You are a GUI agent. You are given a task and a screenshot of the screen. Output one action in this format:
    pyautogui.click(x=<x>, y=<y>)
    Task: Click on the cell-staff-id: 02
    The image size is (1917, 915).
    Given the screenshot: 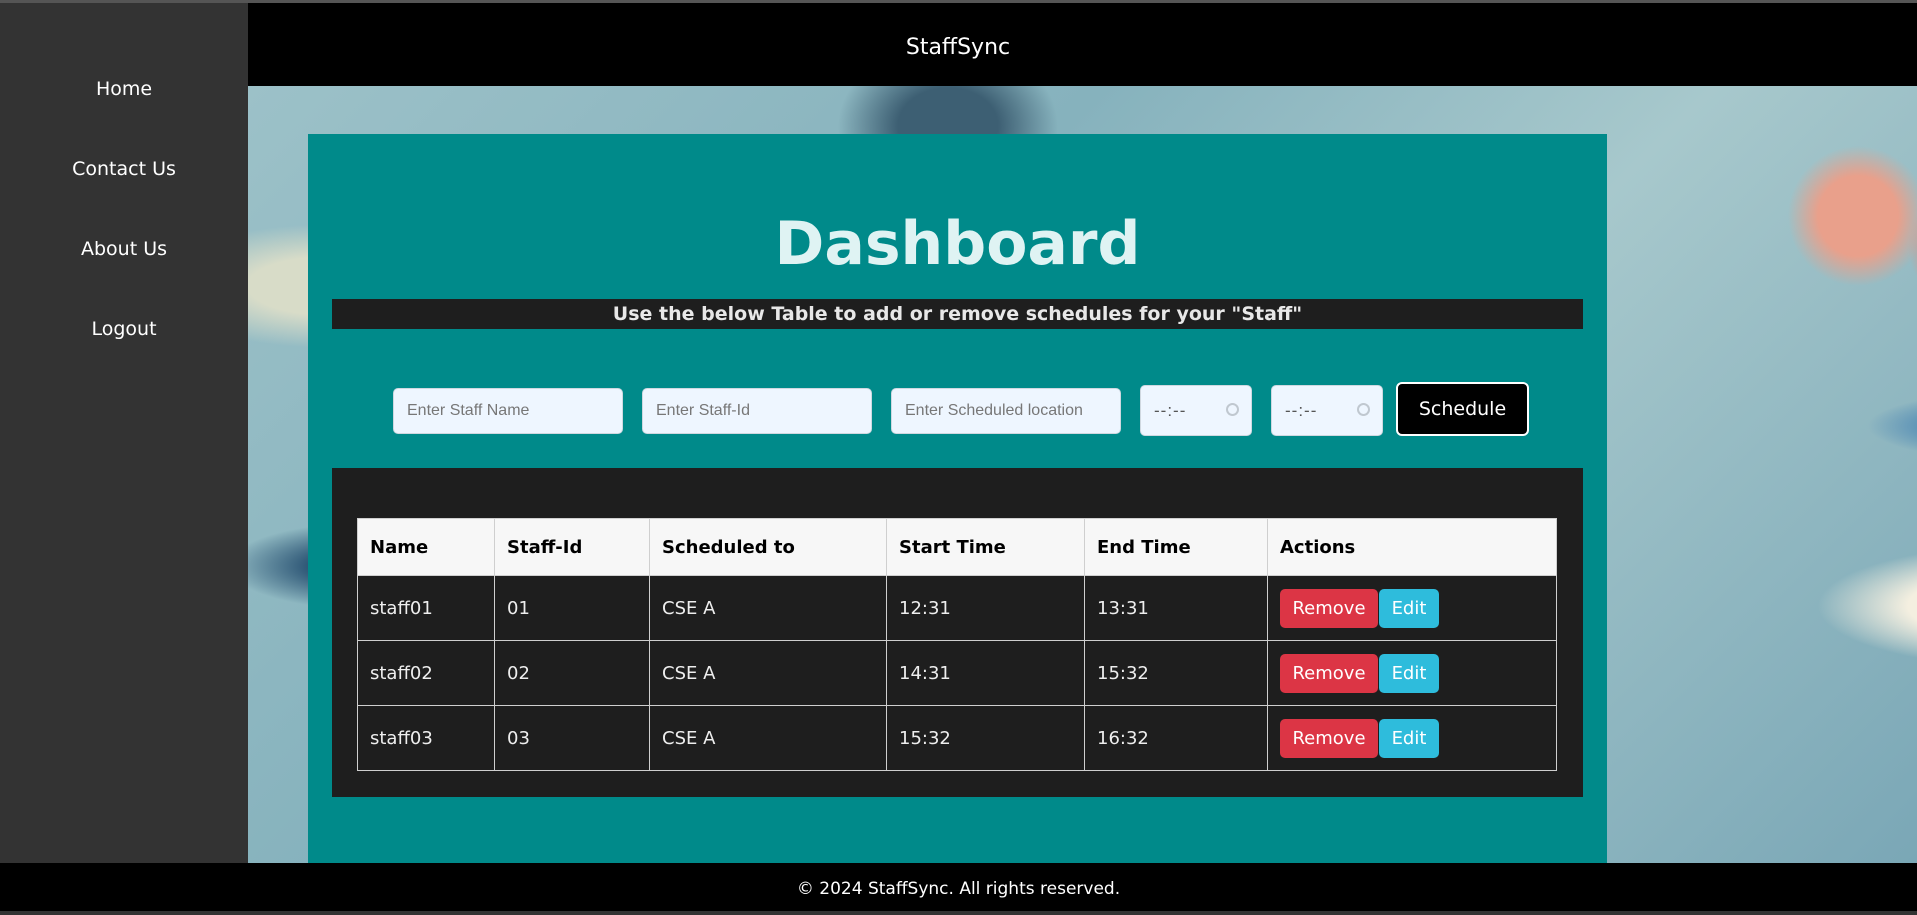 What is the action you would take?
    pyautogui.click(x=572, y=673)
    